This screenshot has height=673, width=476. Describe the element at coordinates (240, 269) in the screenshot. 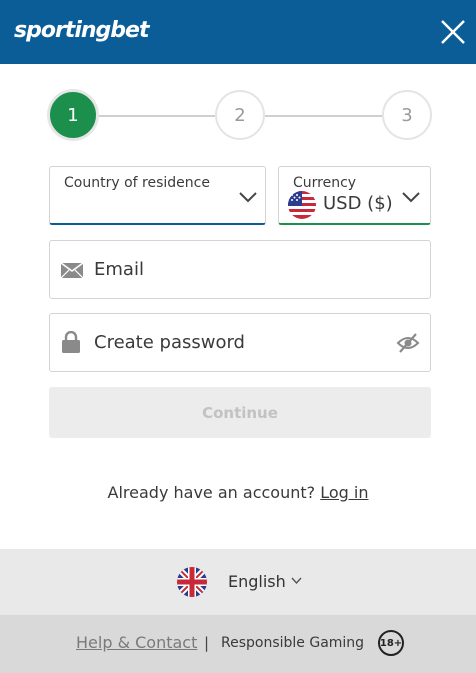

I see `email-field: Email` at that location.